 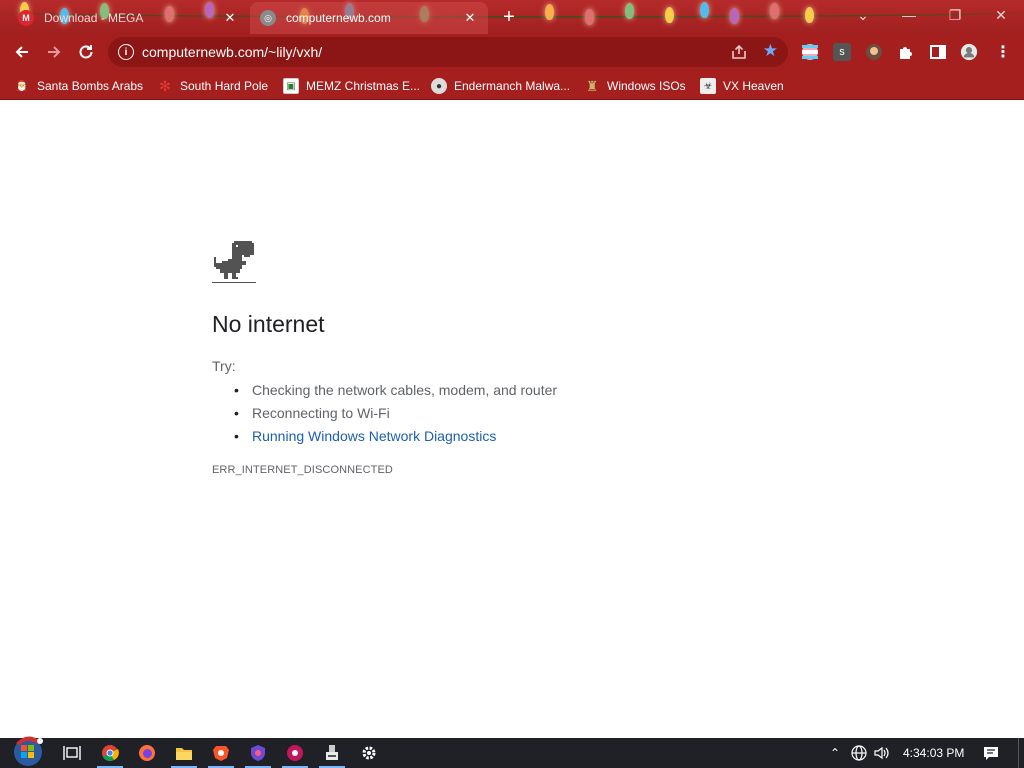 I want to click on memz-icon: ▣, so click(x=291, y=86).